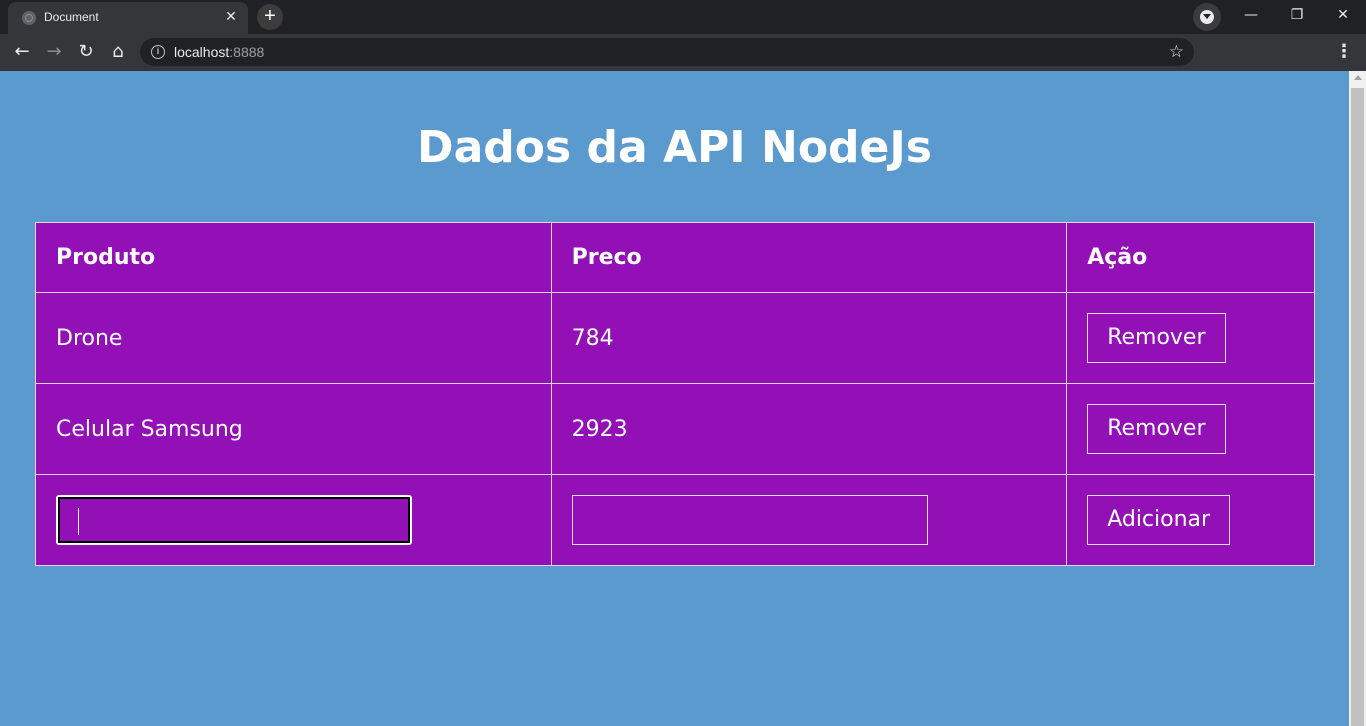 The image size is (1366, 726). What do you see at coordinates (809, 338) in the screenshot?
I see `cell-preco: 784` at bounding box center [809, 338].